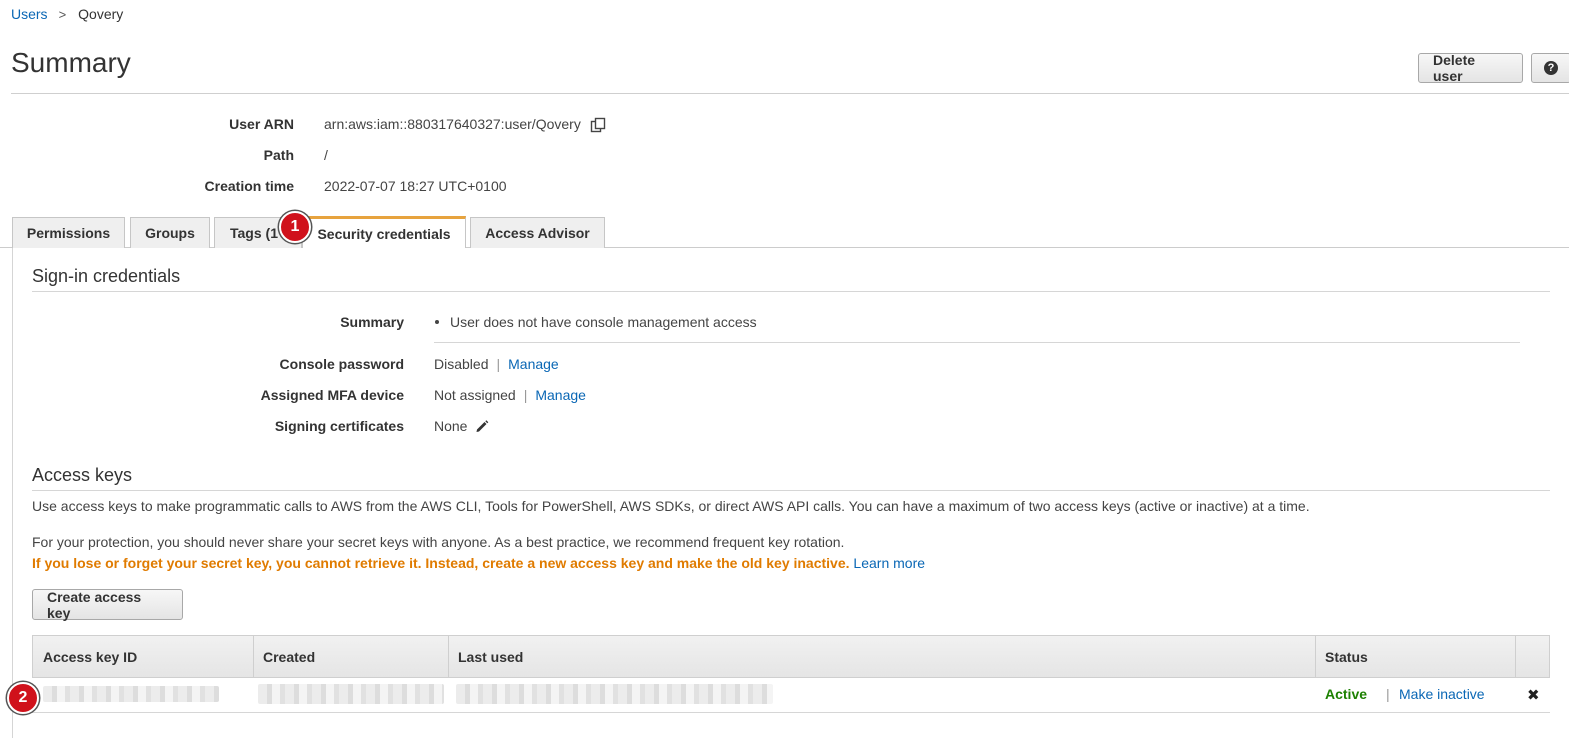 Image resolution: width=1569 pixels, height=738 pixels. I want to click on tab-permissions: Permissions, so click(68, 232).